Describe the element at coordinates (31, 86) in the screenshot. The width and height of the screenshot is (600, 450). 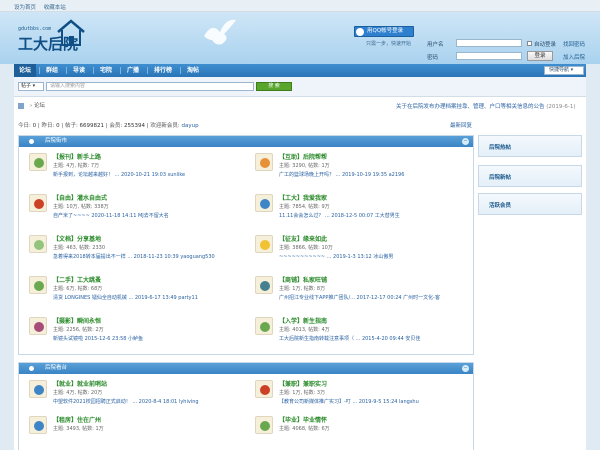
I see `search-type-select: 帖子 ▾` at that location.